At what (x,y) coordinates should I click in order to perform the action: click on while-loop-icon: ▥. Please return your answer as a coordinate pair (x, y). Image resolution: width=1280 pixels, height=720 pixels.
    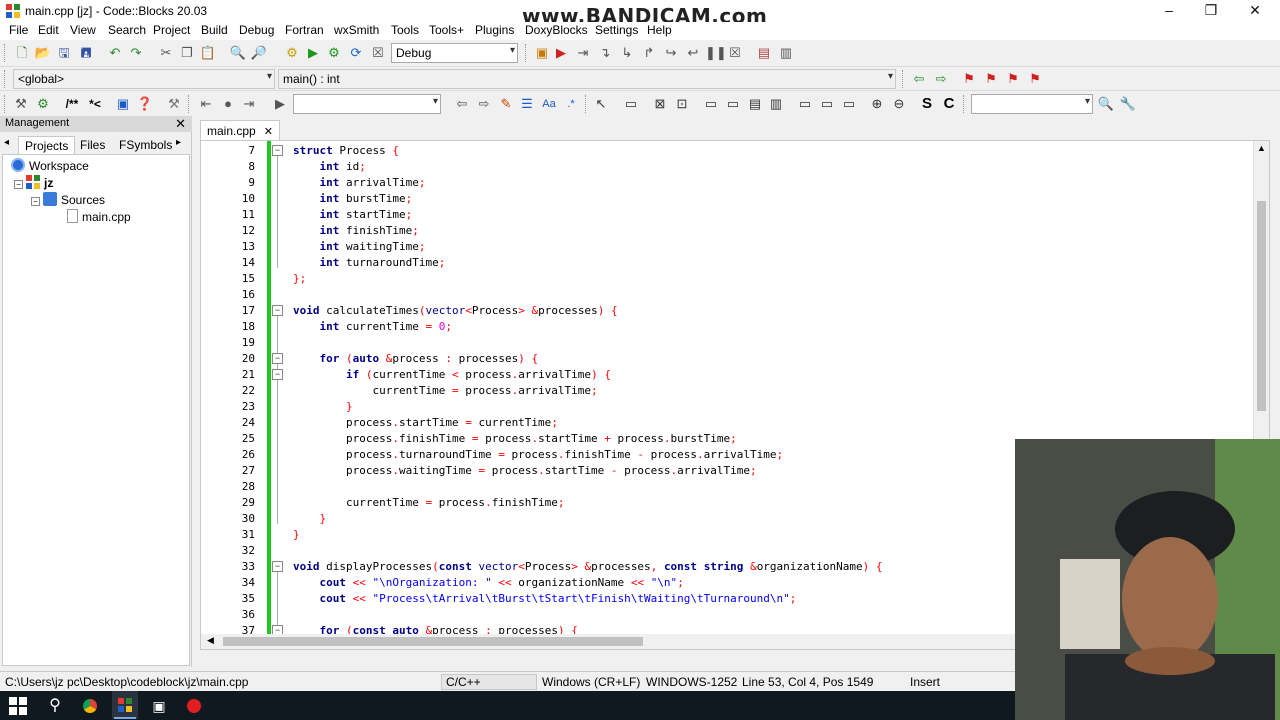
    Looking at the image, I should click on (776, 104).